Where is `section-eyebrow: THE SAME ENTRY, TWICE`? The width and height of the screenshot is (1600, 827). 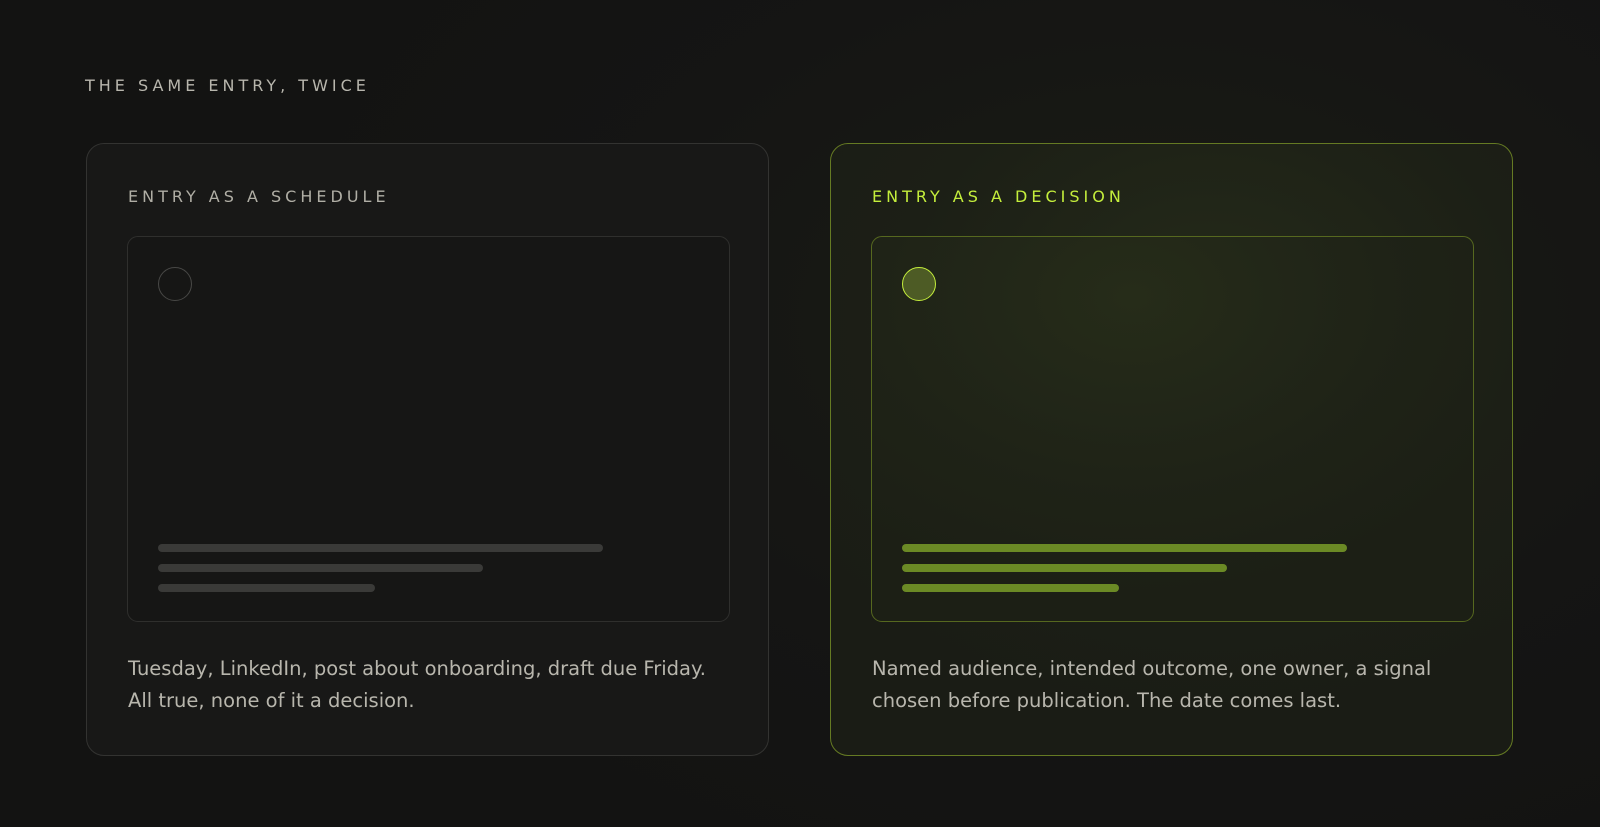
section-eyebrow: THE SAME ENTRY, TWICE is located at coordinates (227, 85).